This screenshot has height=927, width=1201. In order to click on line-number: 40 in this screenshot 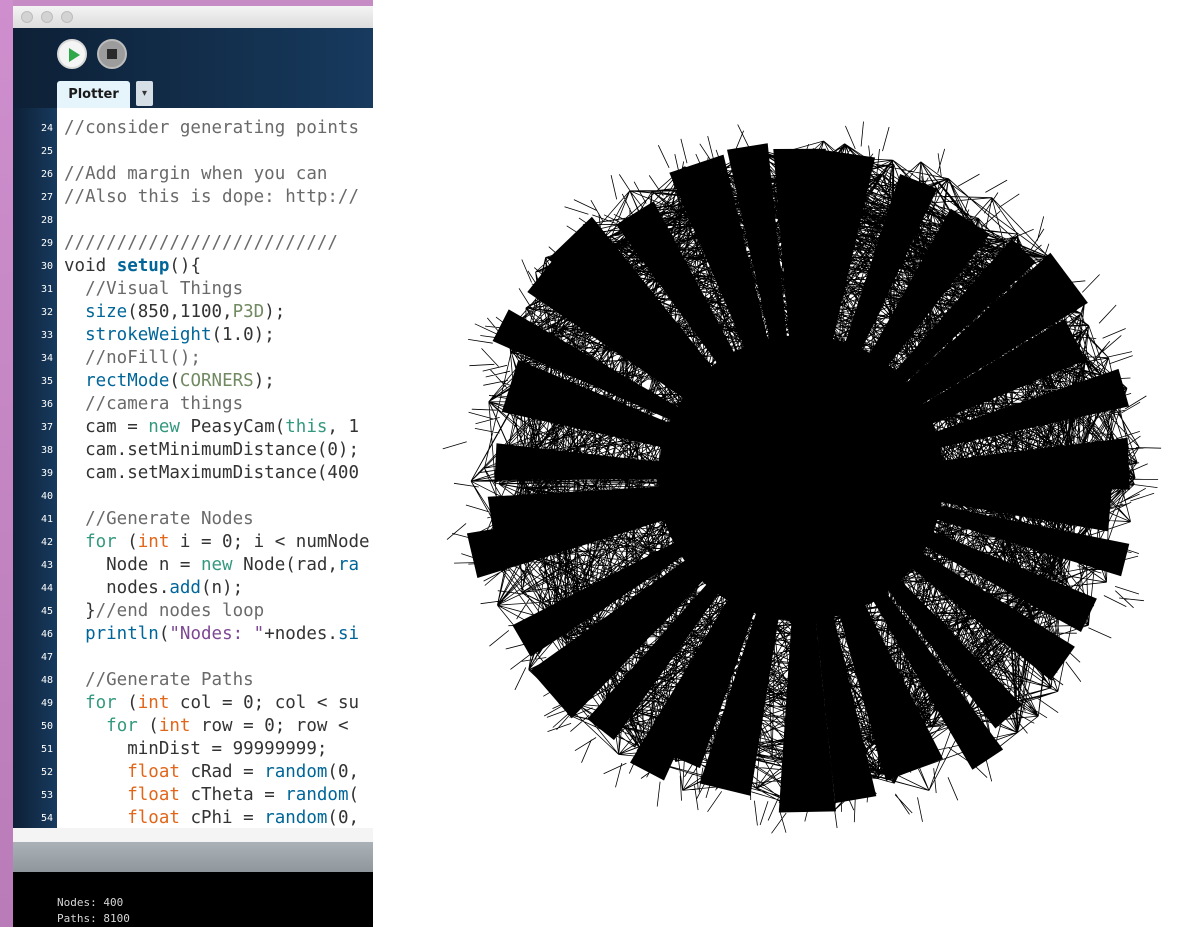, I will do `click(46, 496)`.